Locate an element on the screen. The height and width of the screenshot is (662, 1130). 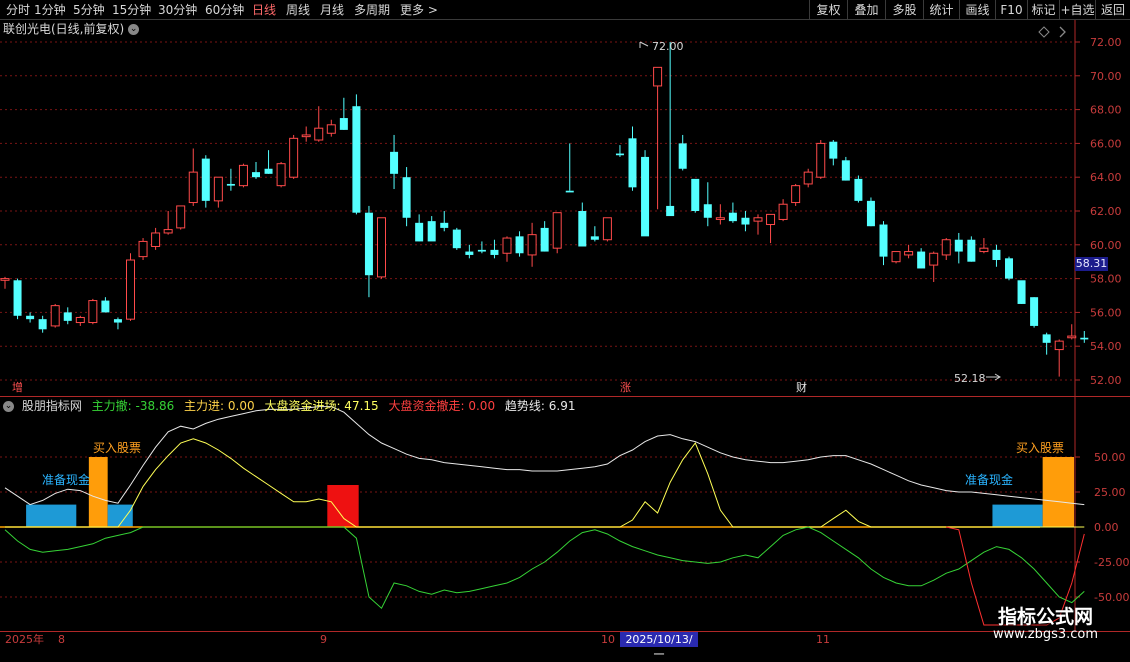
min-price-marker: 52.18 is located at coordinates (977, 378).